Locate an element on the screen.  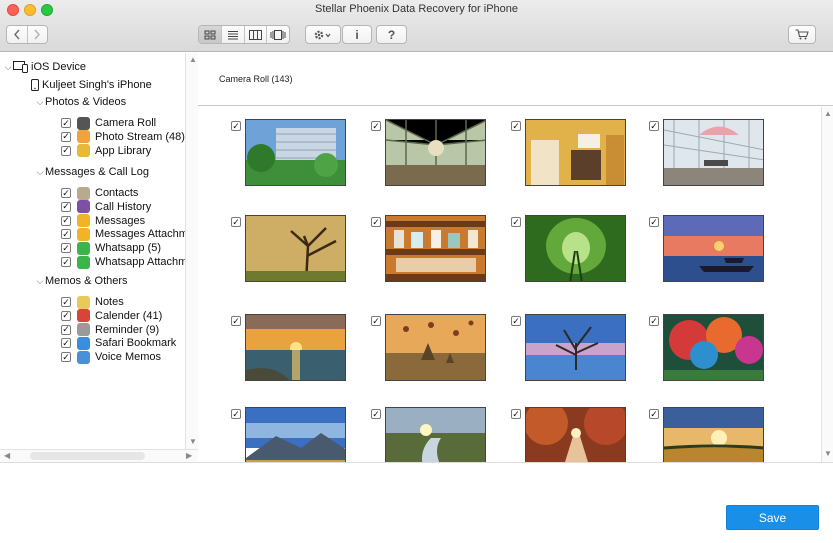
sidebar-item-messages-attachment: ✓ Messages Attachme is located at coordinates (123, 234).